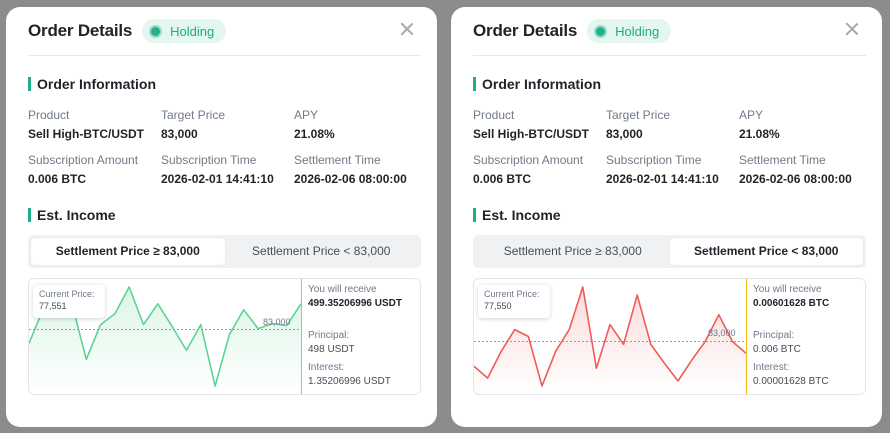 The width and height of the screenshot is (890, 433). I want to click on current-price-tooltip: Current Price: 77,550, so click(514, 301).